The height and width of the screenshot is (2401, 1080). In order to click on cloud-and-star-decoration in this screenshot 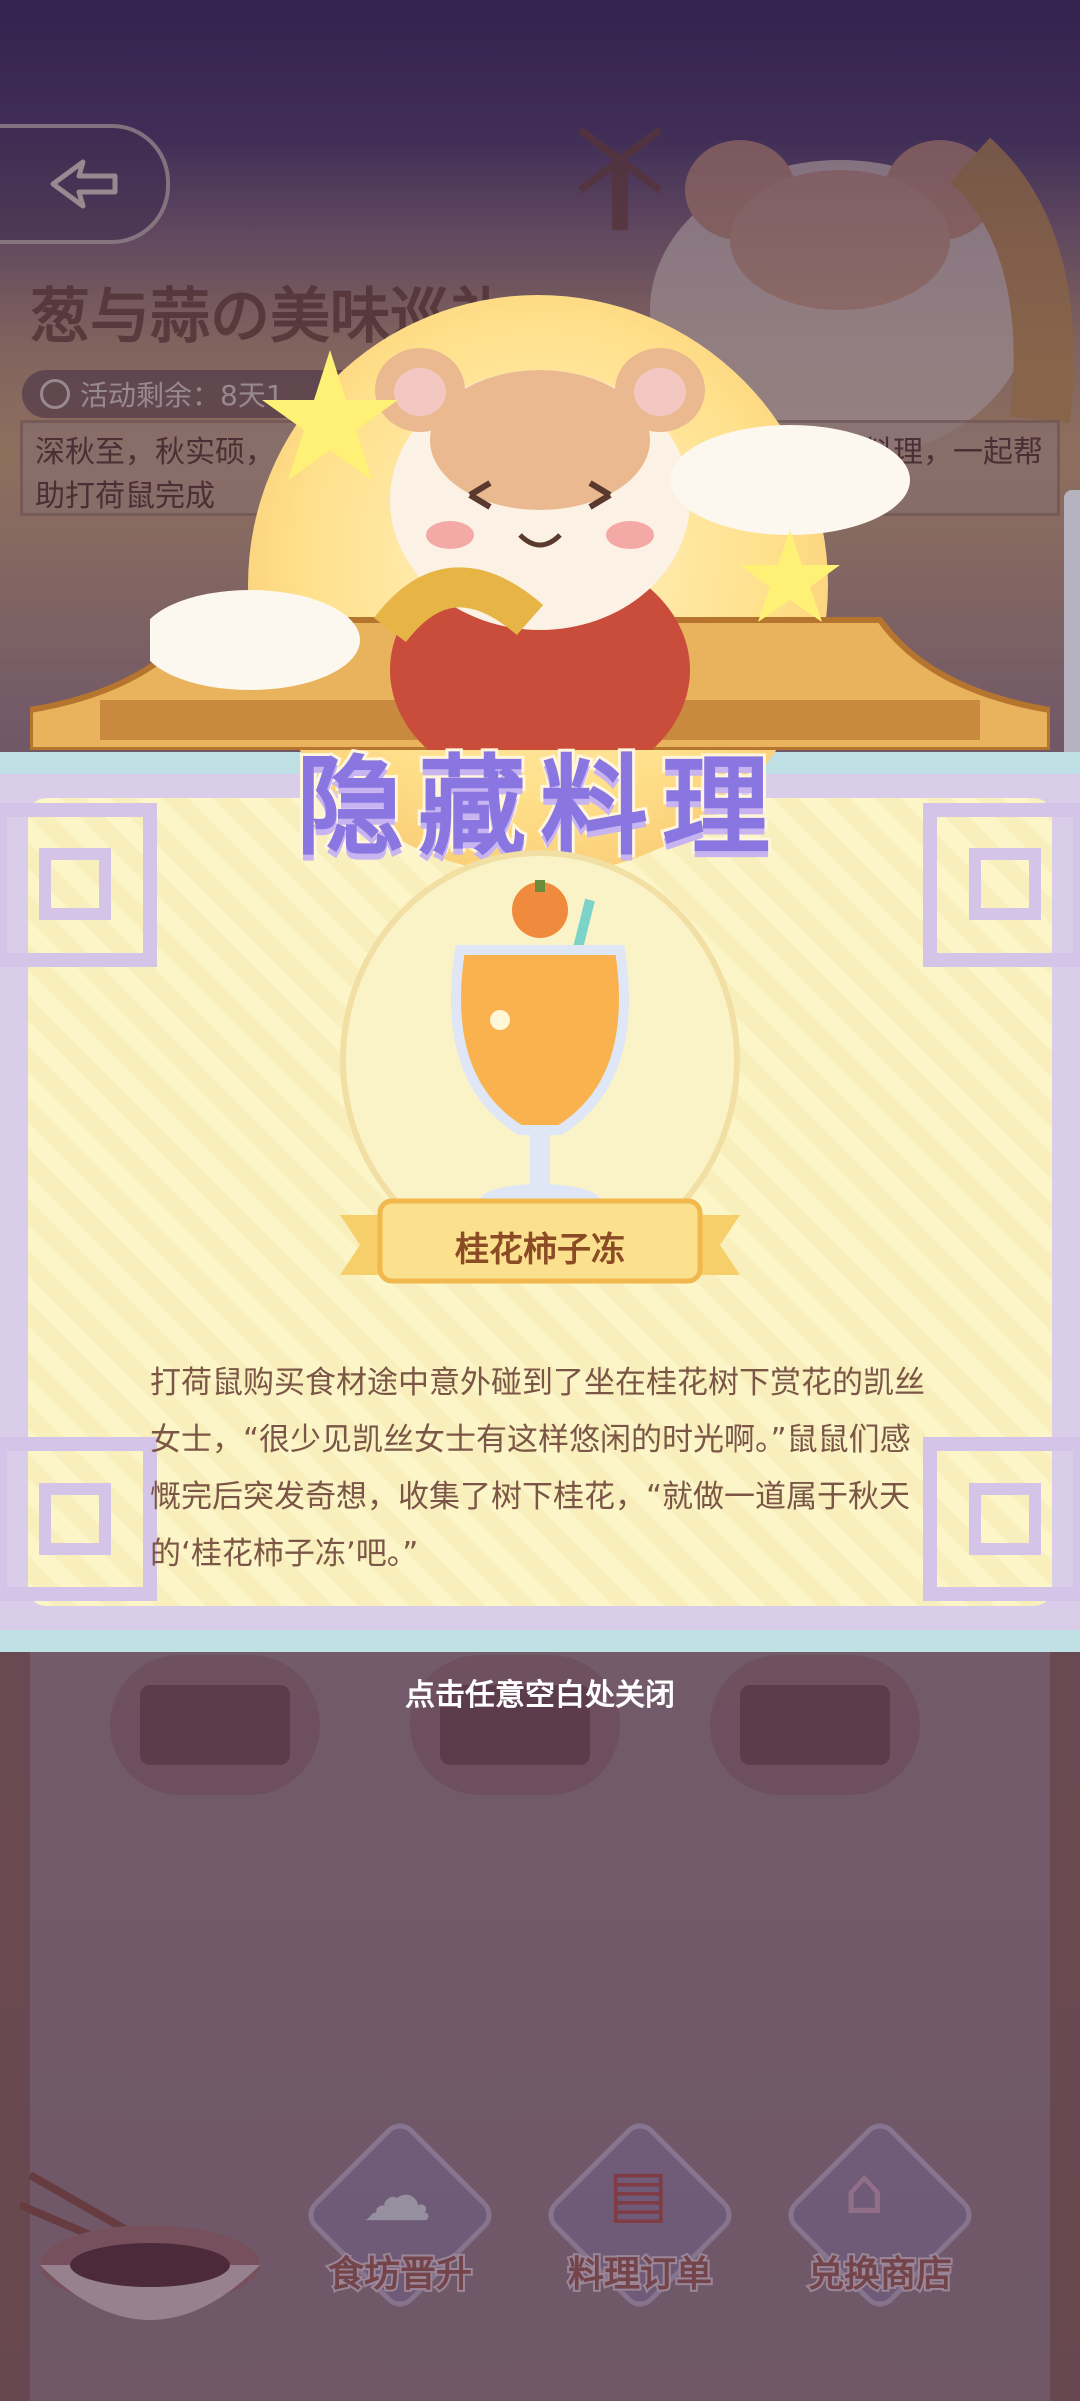, I will do `click(530, 520)`.